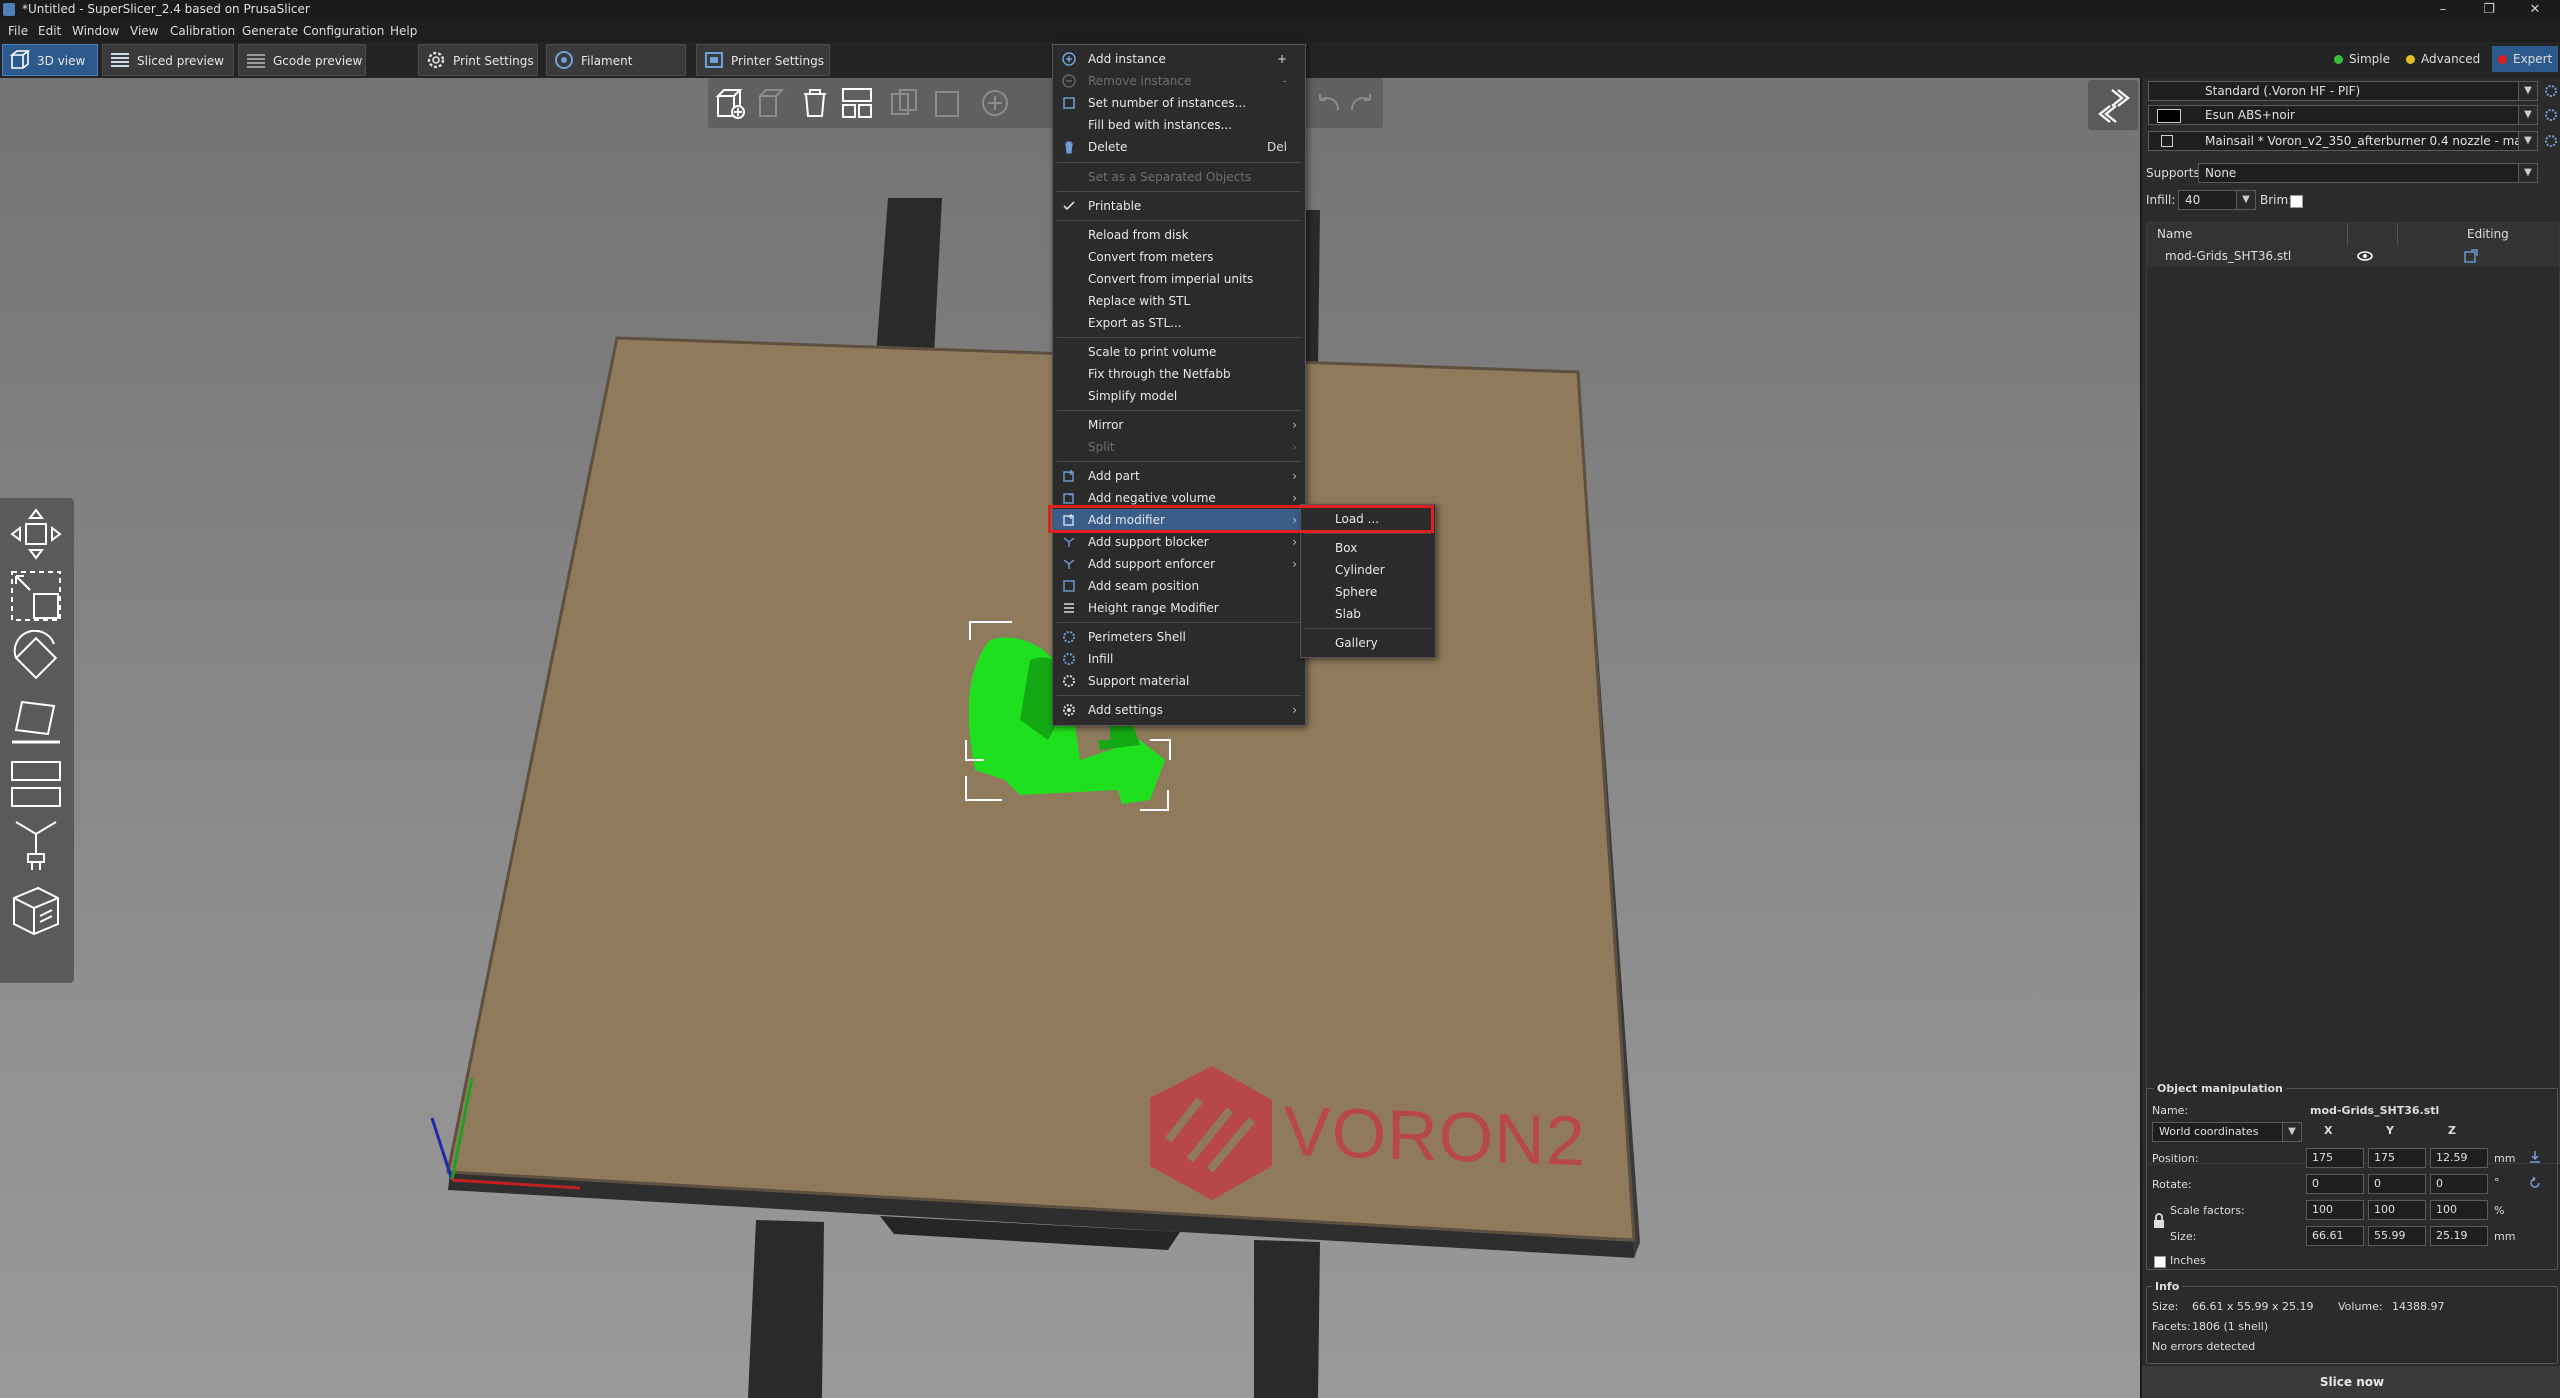 The height and width of the screenshot is (1398, 2560). I want to click on menu-add-settings: Add settings ›, so click(1179, 710).